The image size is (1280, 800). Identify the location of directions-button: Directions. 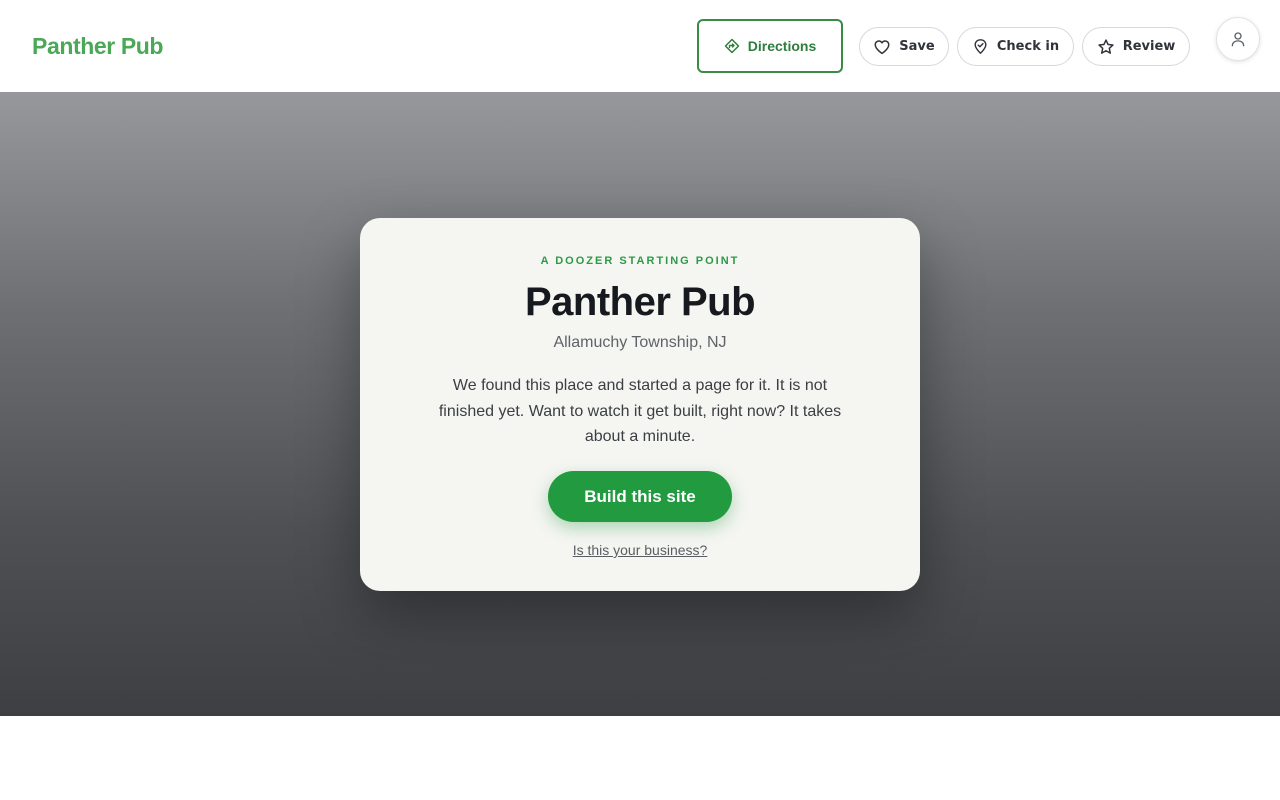
(770, 46).